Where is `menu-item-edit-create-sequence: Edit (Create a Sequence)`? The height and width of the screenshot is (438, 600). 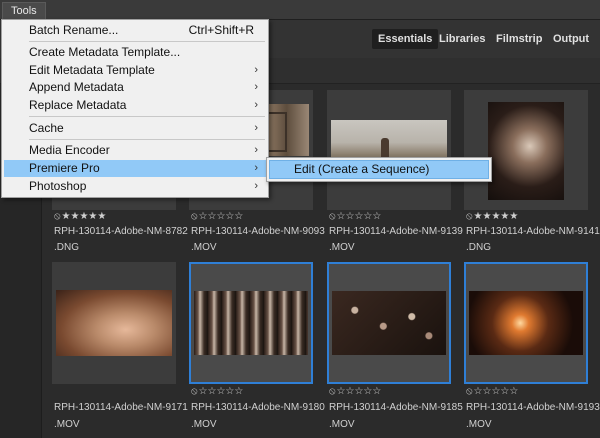 menu-item-edit-create-sequence: Edit (Create a Sequence) is located at coordinates (379, 169).